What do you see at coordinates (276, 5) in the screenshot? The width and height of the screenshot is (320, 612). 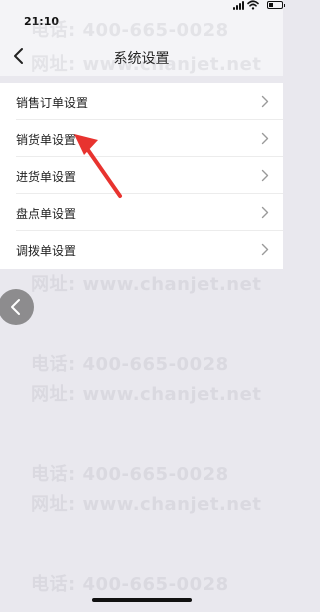 I see `battery-icon` at bounding box center [276, 5].